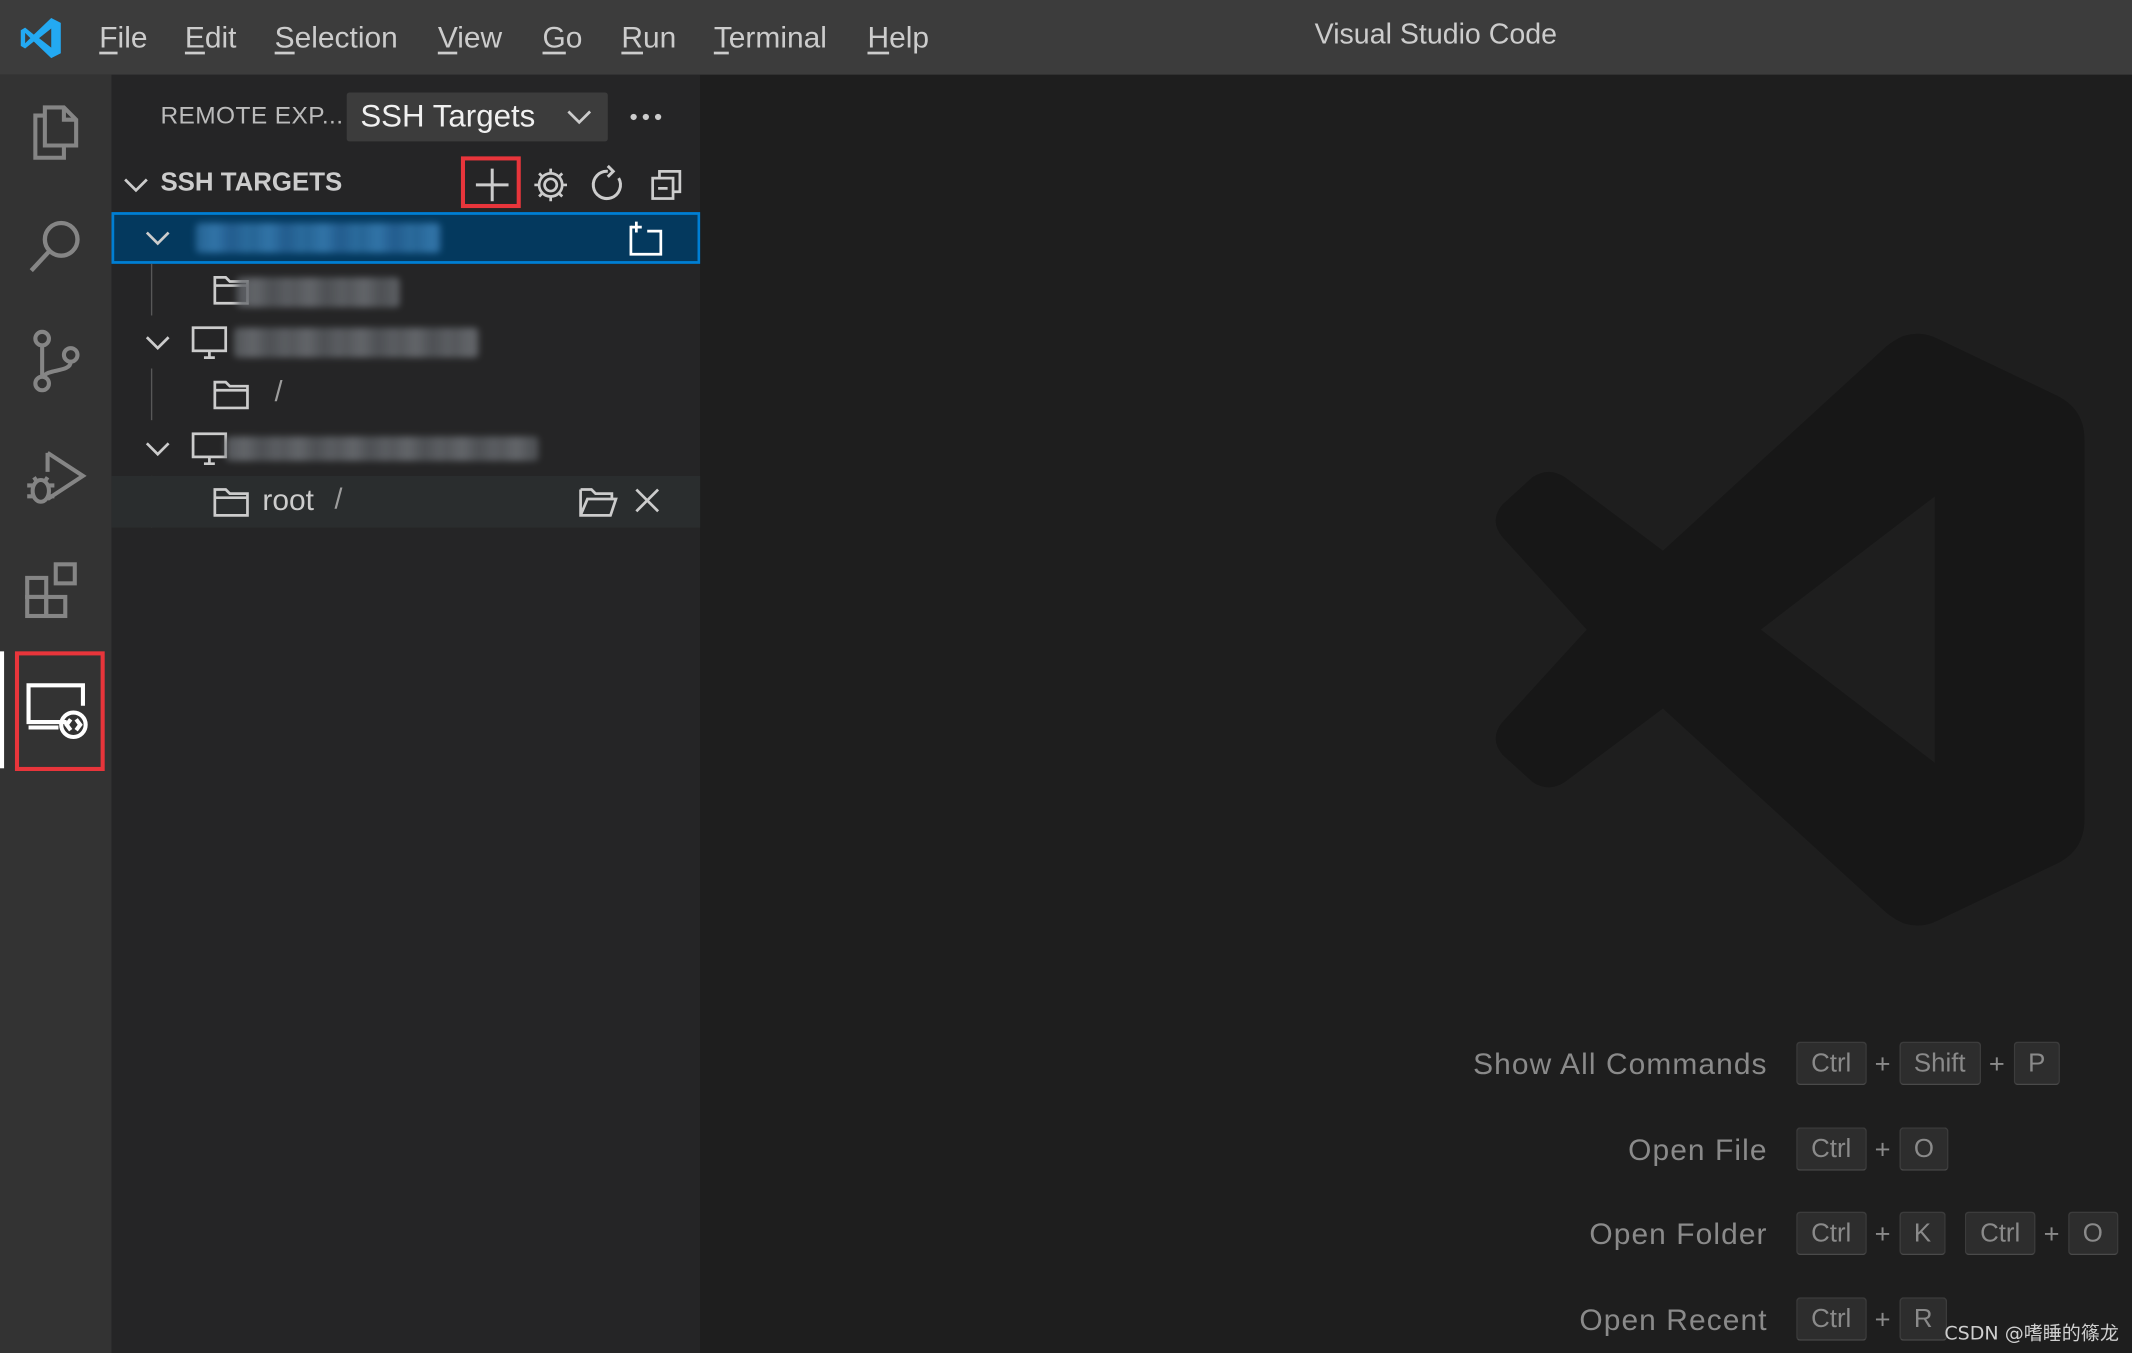 The image size is (2132, 1353). I want to click on key-combination: Ctrl + K Ctrl + O, so click(1957, 1237).